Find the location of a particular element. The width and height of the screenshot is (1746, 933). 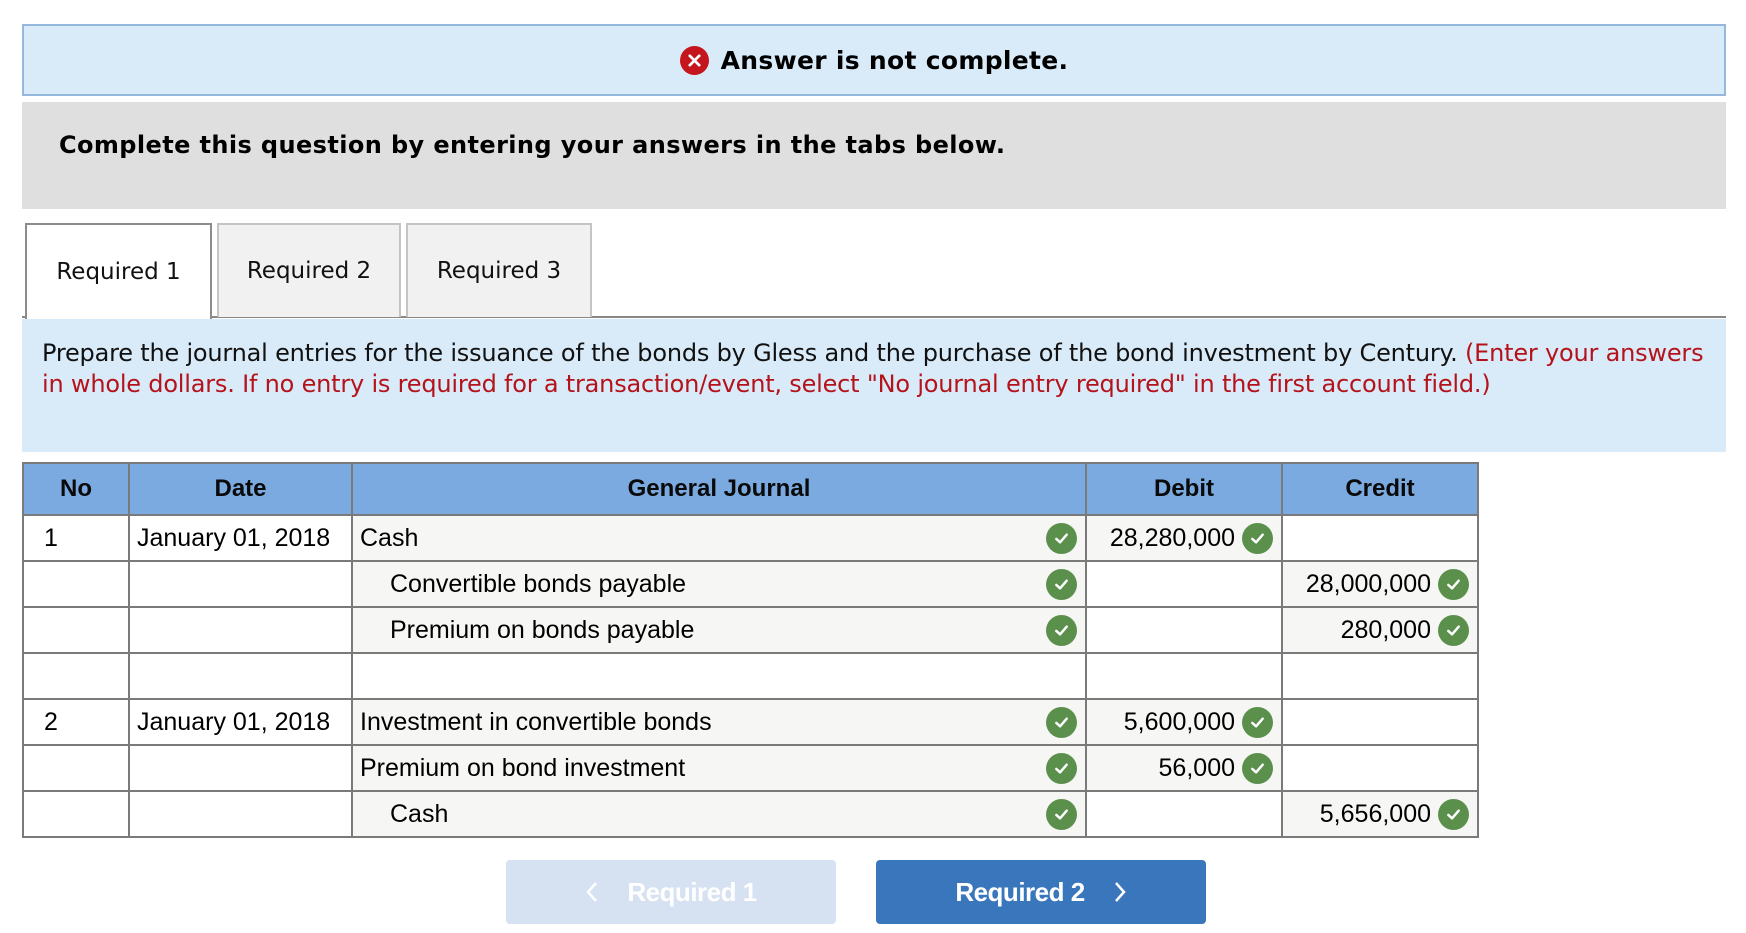

column-header-credit: Credit is located at coordinates (1380, 489).